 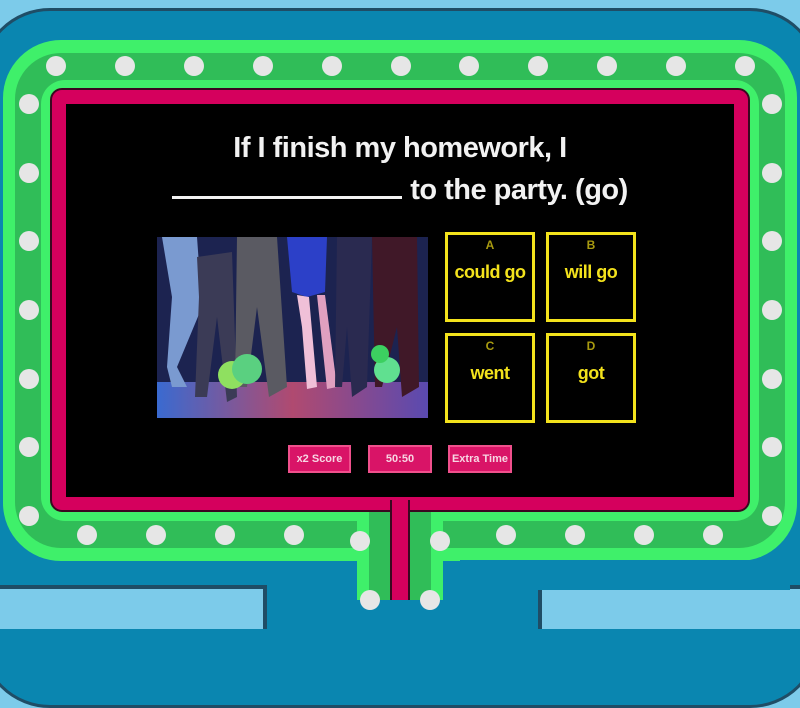 What do you see at coordinates (591, 272) in the screenshot?
I see `answer-text: will go` at bounding box center [591, 272].